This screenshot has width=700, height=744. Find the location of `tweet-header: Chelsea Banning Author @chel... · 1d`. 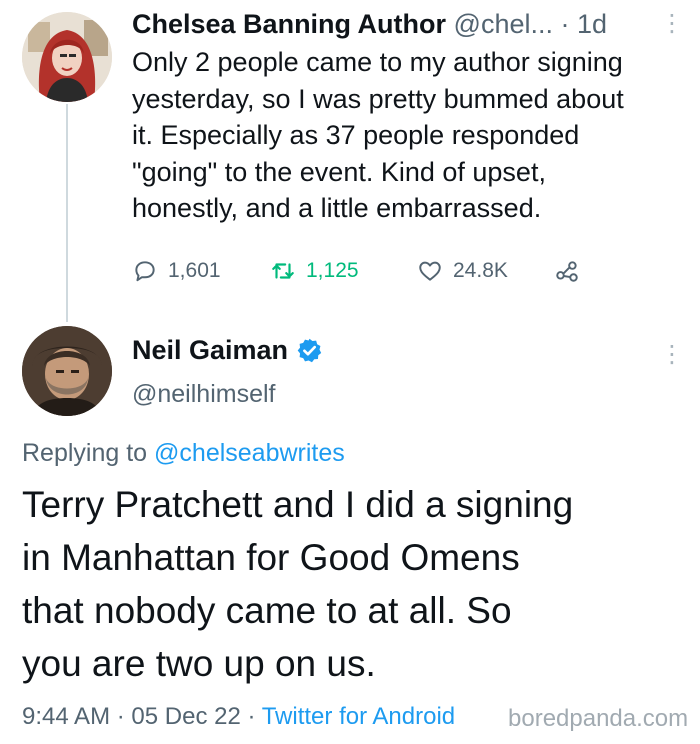

tweet-header: Chelsea Banning Author @chel... · 1d is located at coordinates (369, 24).